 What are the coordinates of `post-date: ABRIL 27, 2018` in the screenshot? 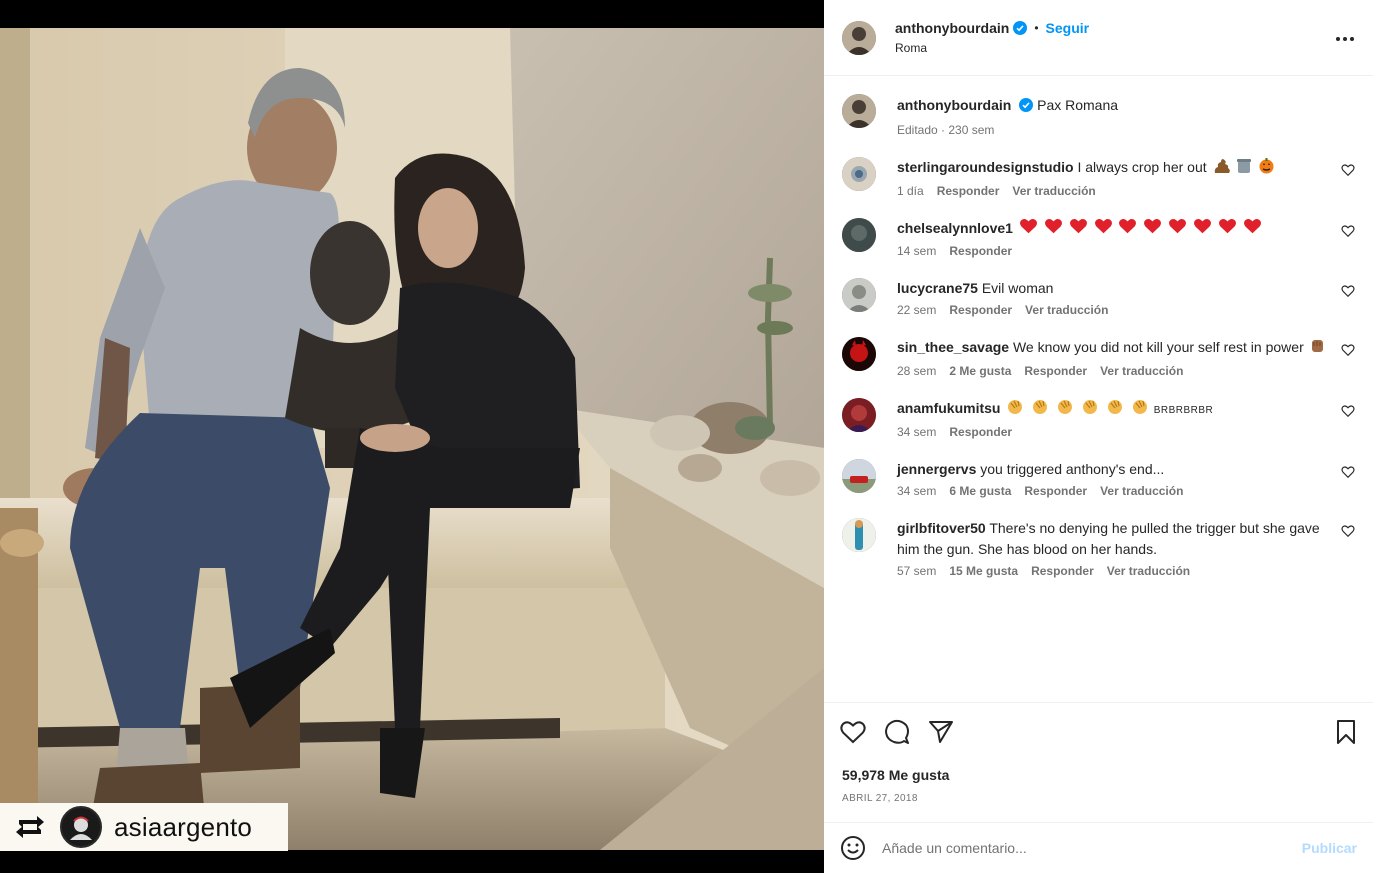 It's located at (1098, 793).